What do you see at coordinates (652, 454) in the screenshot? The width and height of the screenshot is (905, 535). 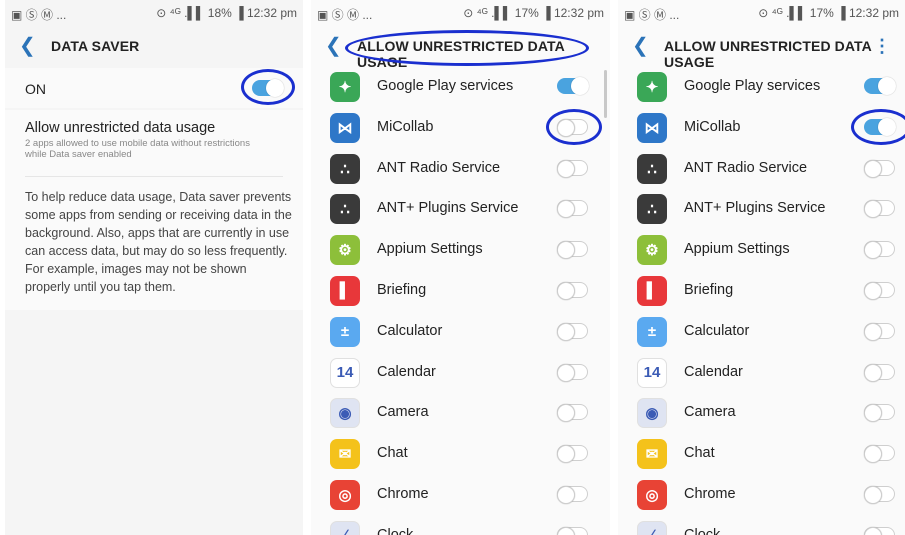 I see `chat-icon: ✉` at bounding box center [652, 454].